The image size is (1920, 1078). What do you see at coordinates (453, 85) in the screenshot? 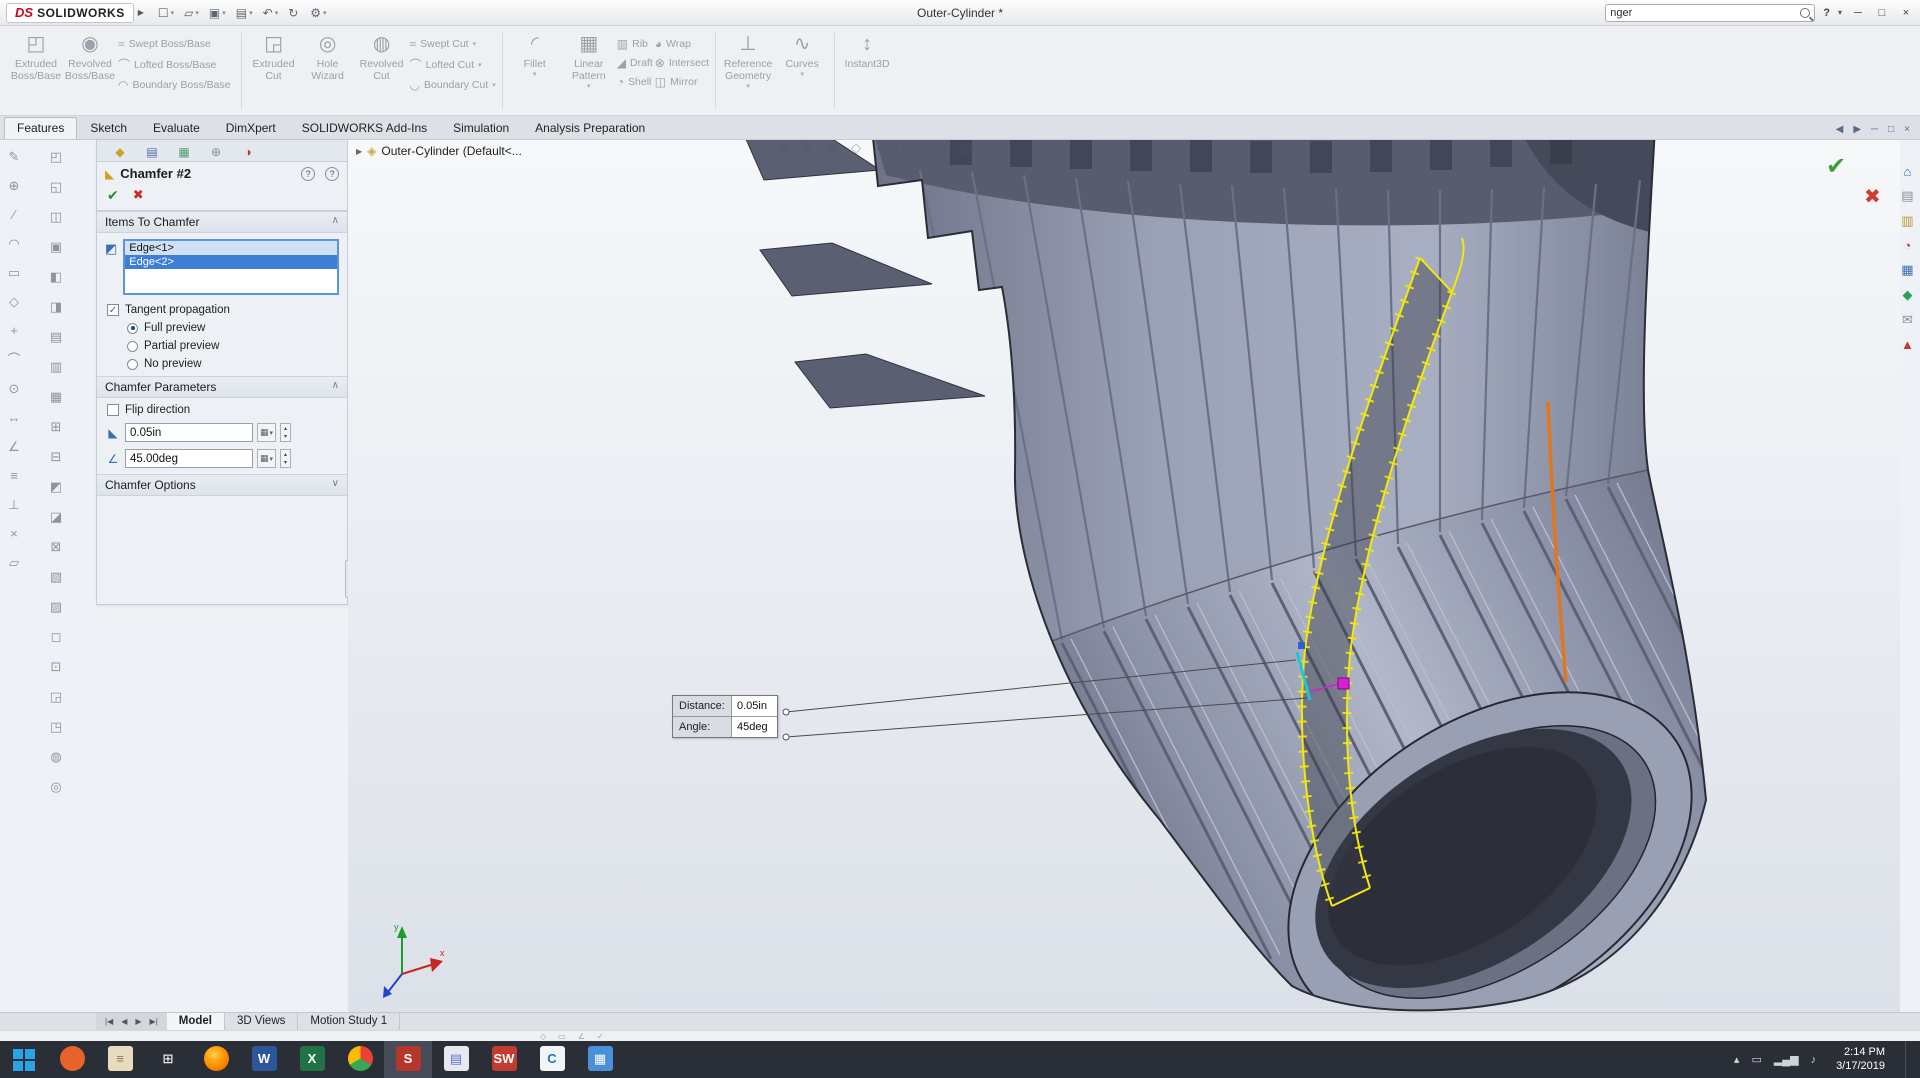
I see `ribbon-button: ◡ Boundary Cut ▾` at bounding box center [453, 85].